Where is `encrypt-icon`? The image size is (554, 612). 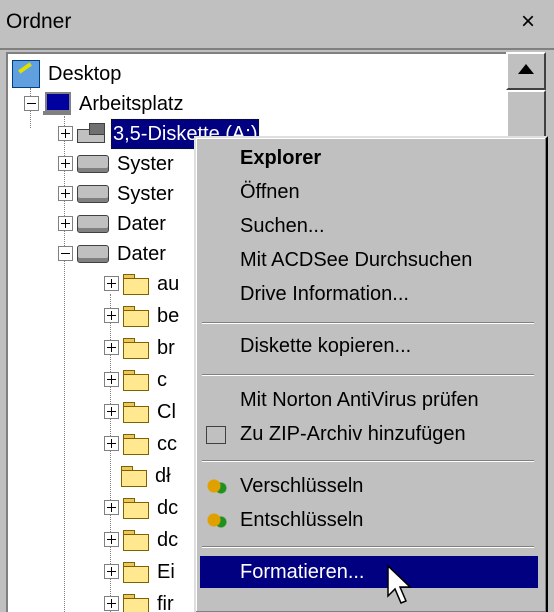
encrypt-icon is located at coordinates (217, 486).